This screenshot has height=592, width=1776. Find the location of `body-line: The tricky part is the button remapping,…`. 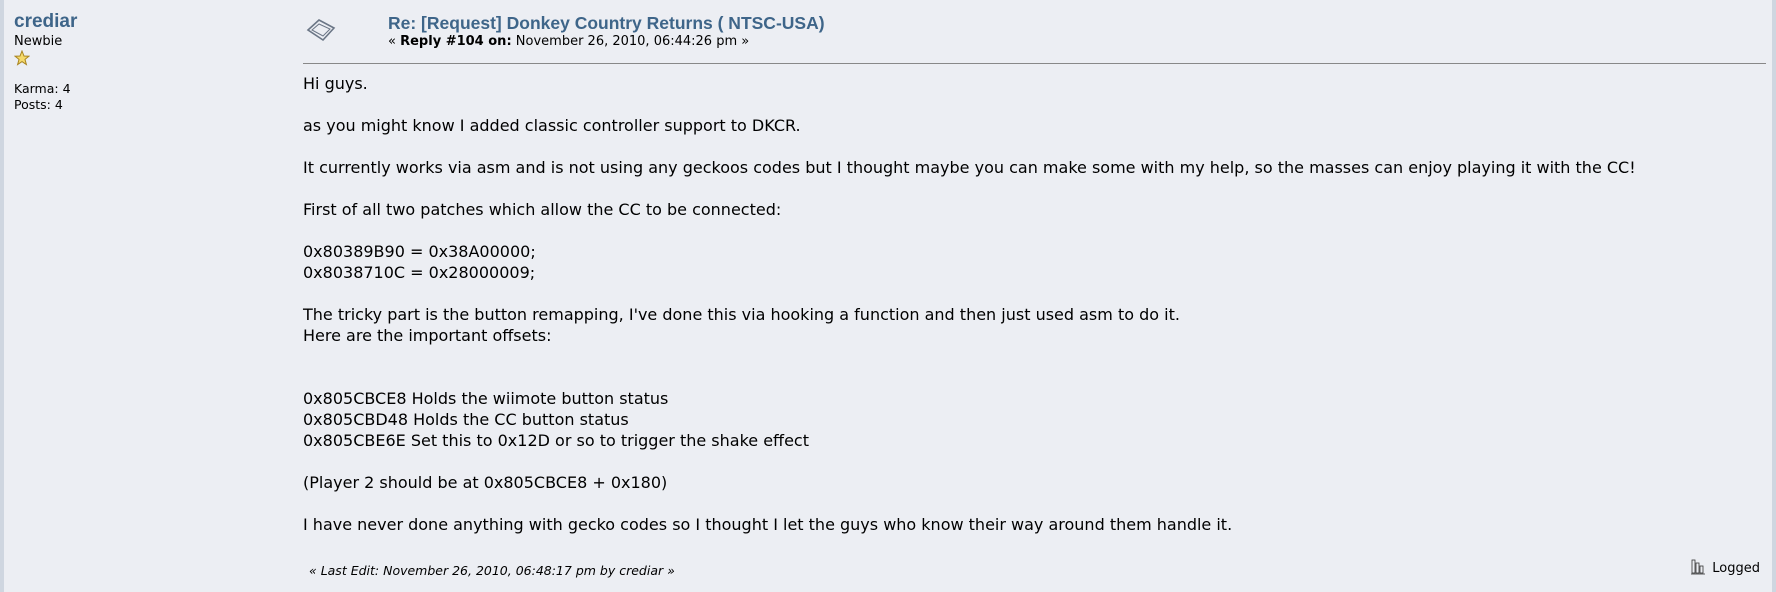

body-line: The tricky part is the button remapping,… is located at coordinates (741, 314).